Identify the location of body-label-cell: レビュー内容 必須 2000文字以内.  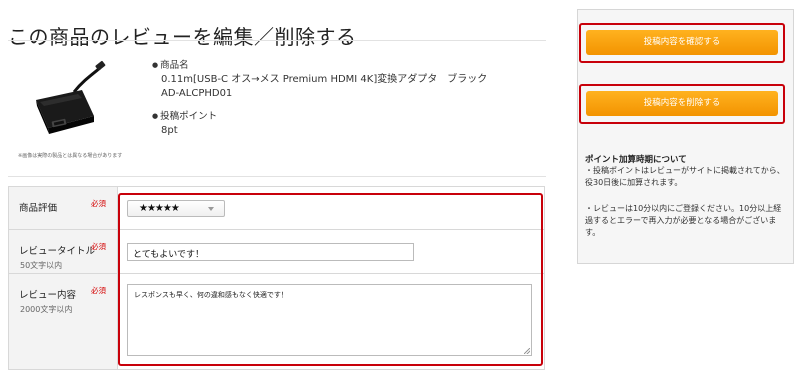
(63, 321).